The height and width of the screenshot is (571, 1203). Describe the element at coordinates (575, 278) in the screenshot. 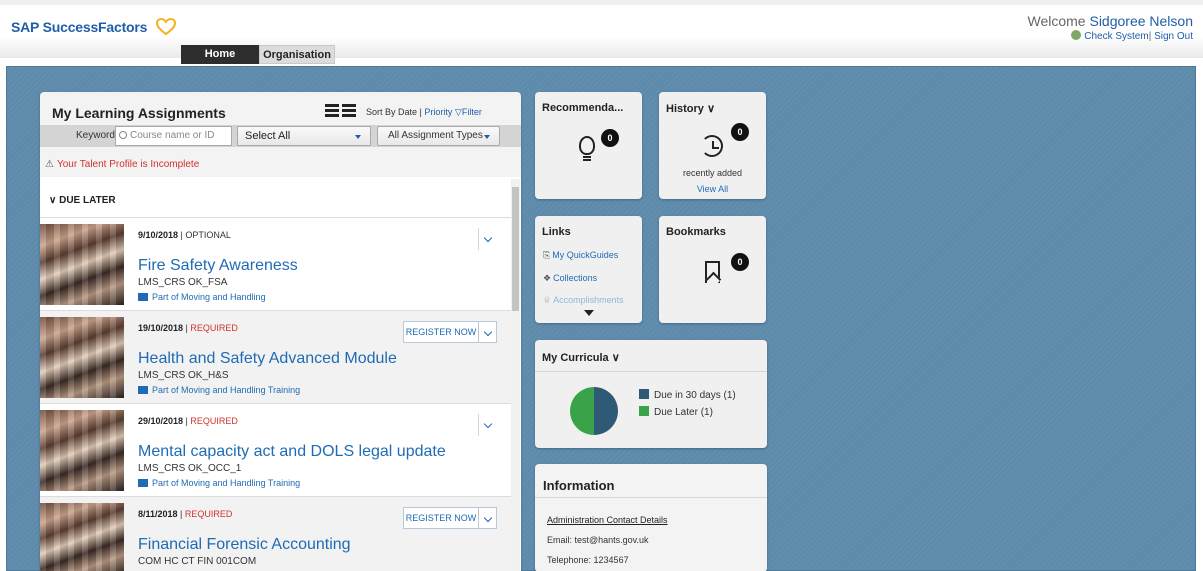

I see `link-label: Collections` at that location.